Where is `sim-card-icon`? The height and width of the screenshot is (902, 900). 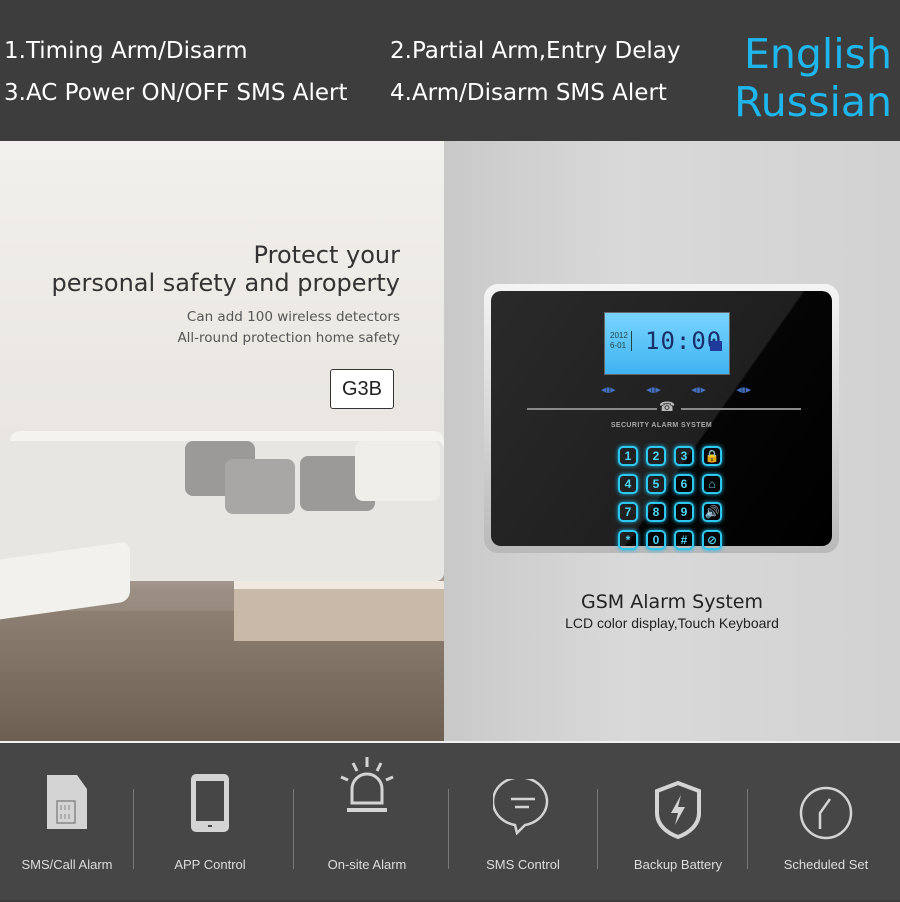
sim-card-icon is located at coordinates (67, 802).